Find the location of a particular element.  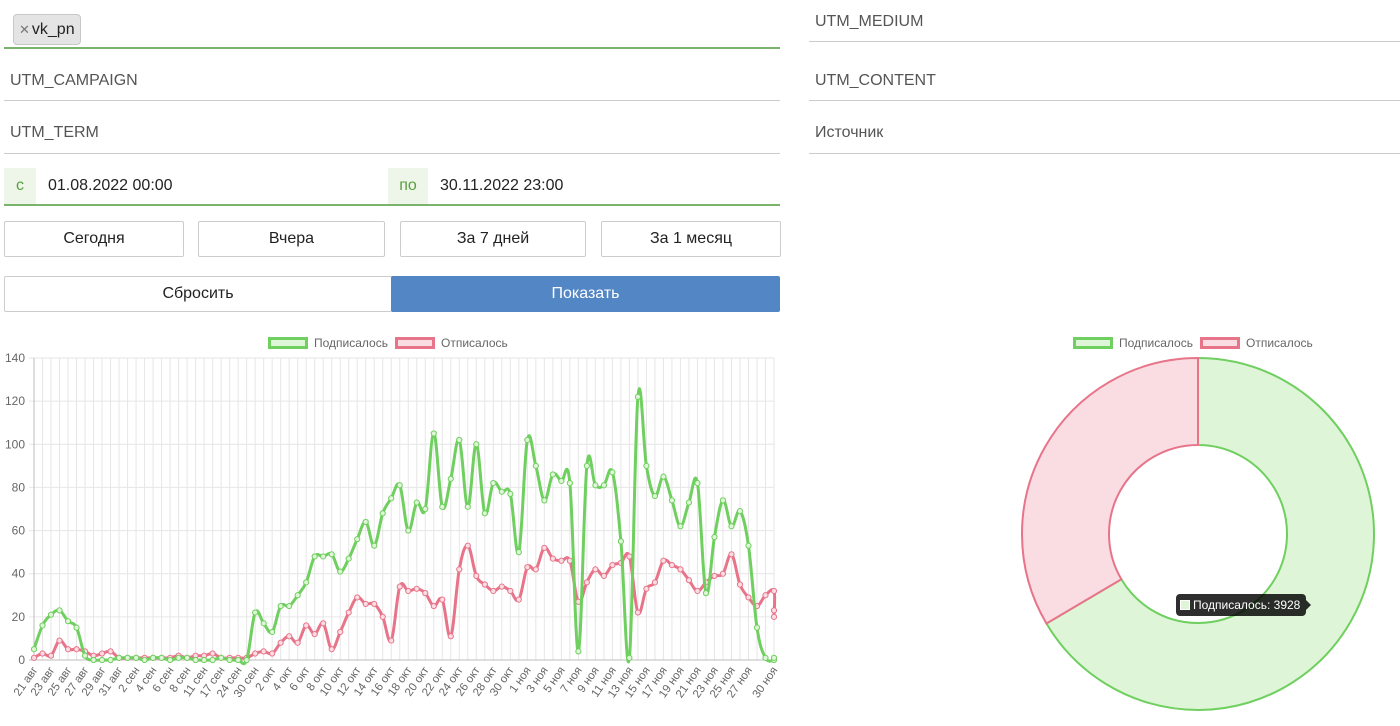

utm-source-field: ✕ vk_pn is located at coordinates (392, 26).